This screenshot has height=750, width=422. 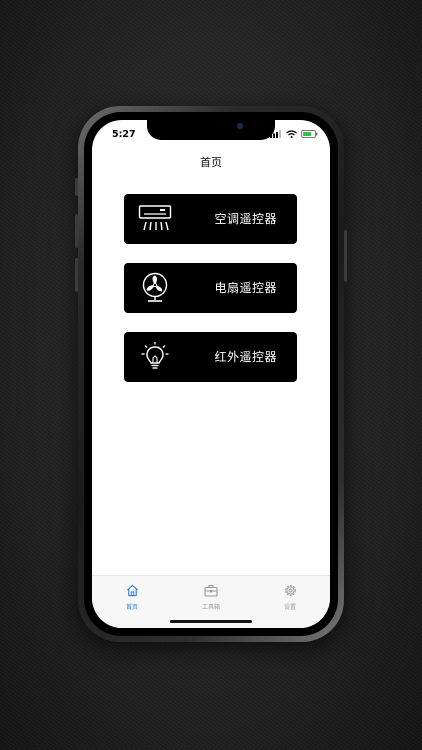 I want to click on air-conditioner-remote-label: 空调遥控器, so click(x=245, y=219).